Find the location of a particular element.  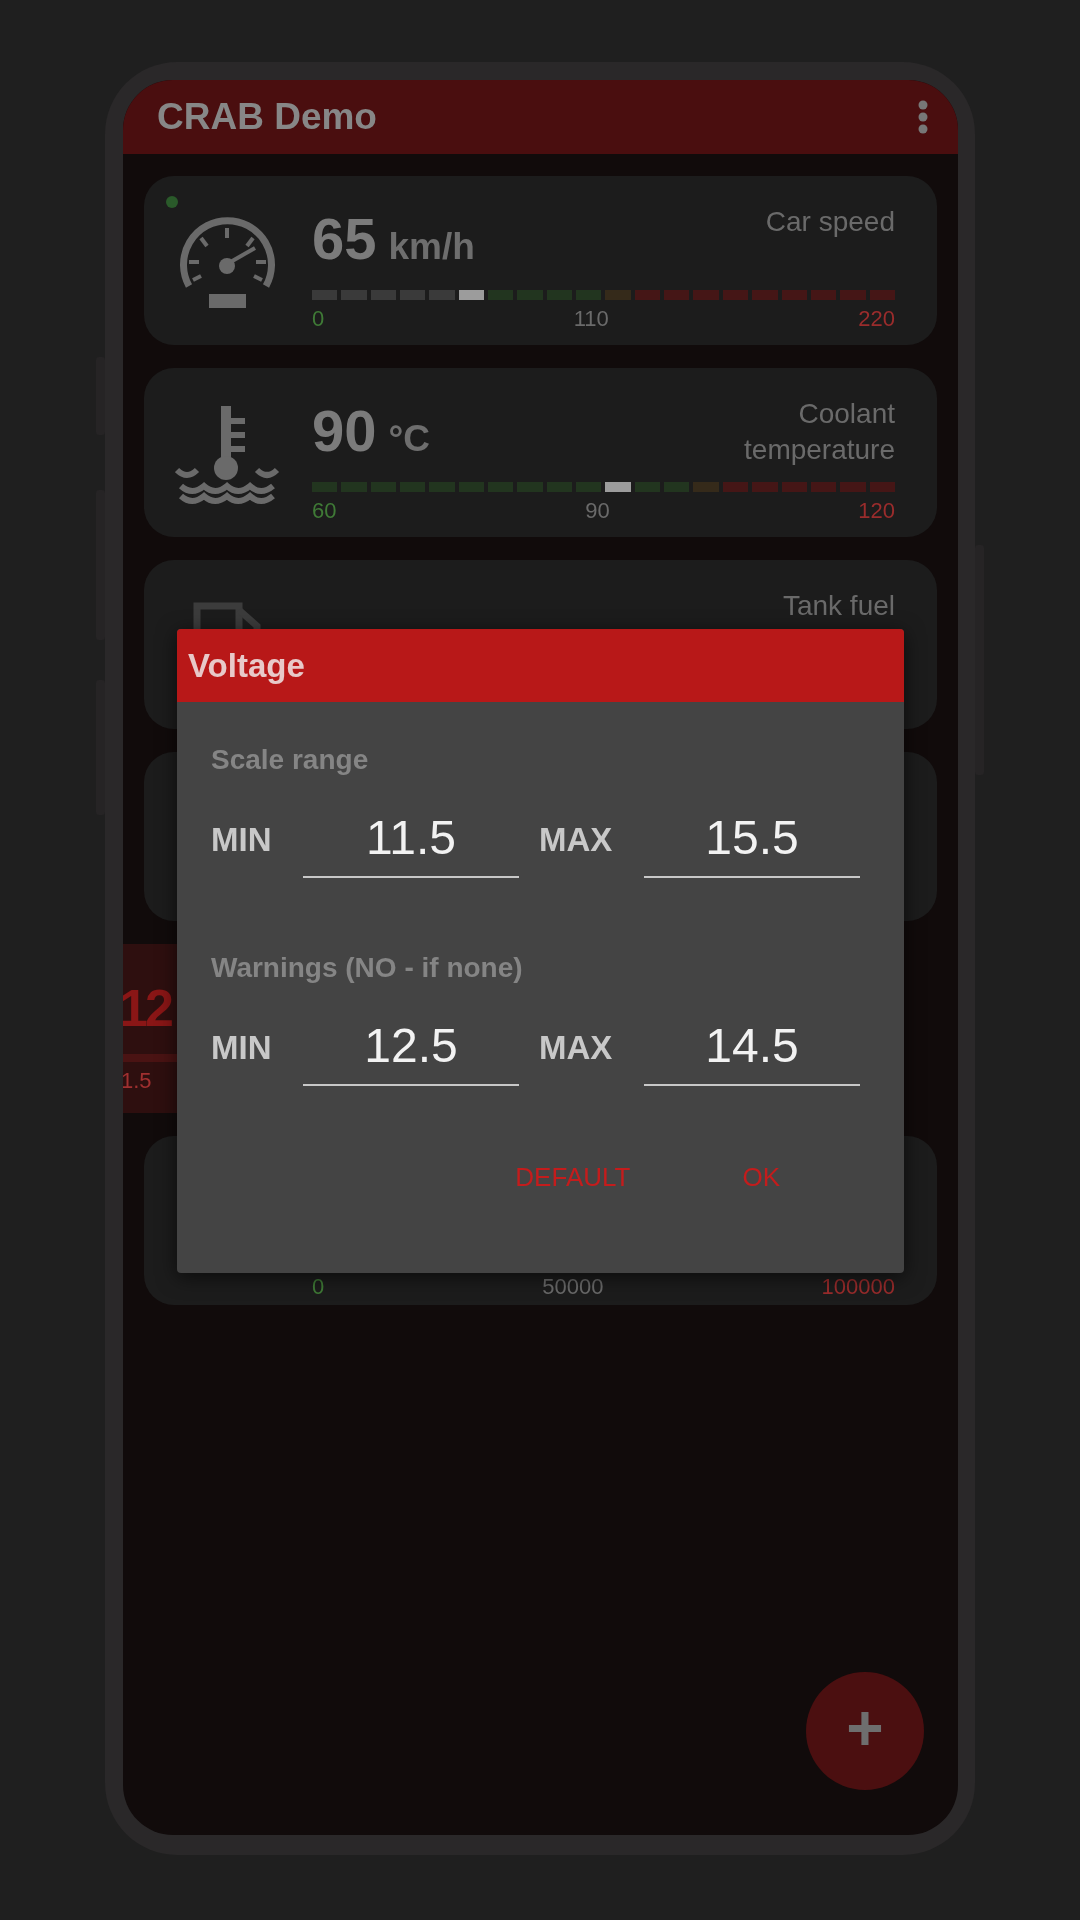

scale-label: 1.5 is located at coordinates (138, 1081).